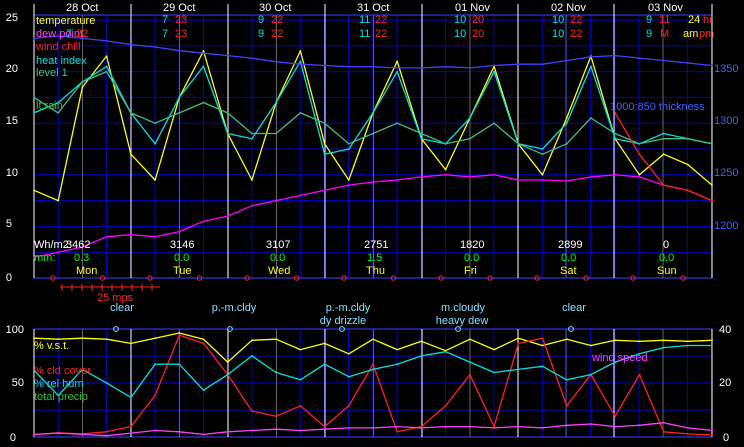 This screenshot has height=447, width=744. I want to click on date-label: 30 Oct, so click(275, 8).